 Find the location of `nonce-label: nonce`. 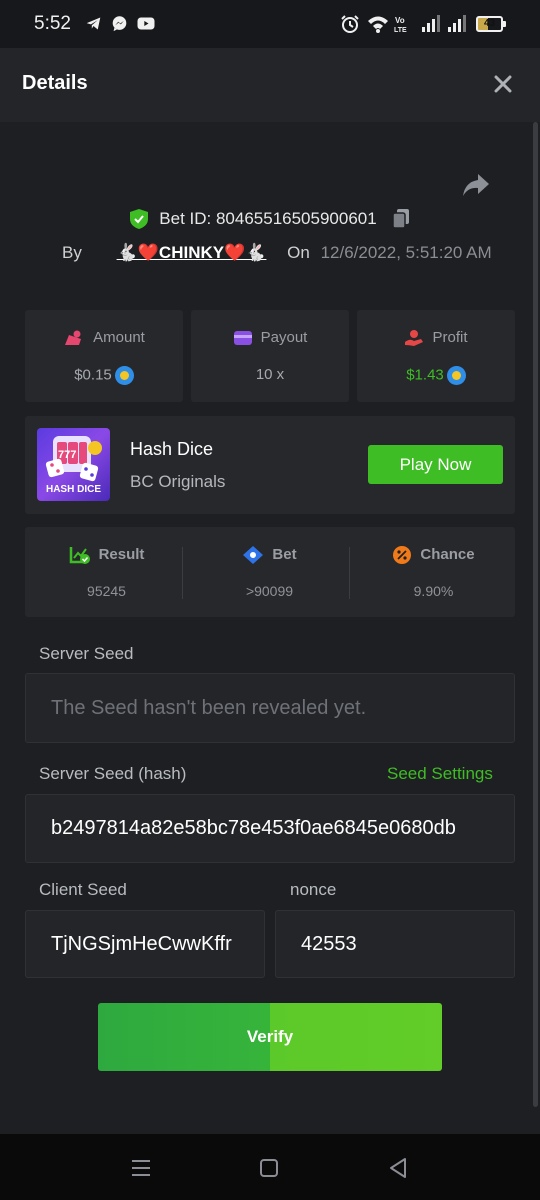

nonce-label: nonce is located at coordinates (313, 889).